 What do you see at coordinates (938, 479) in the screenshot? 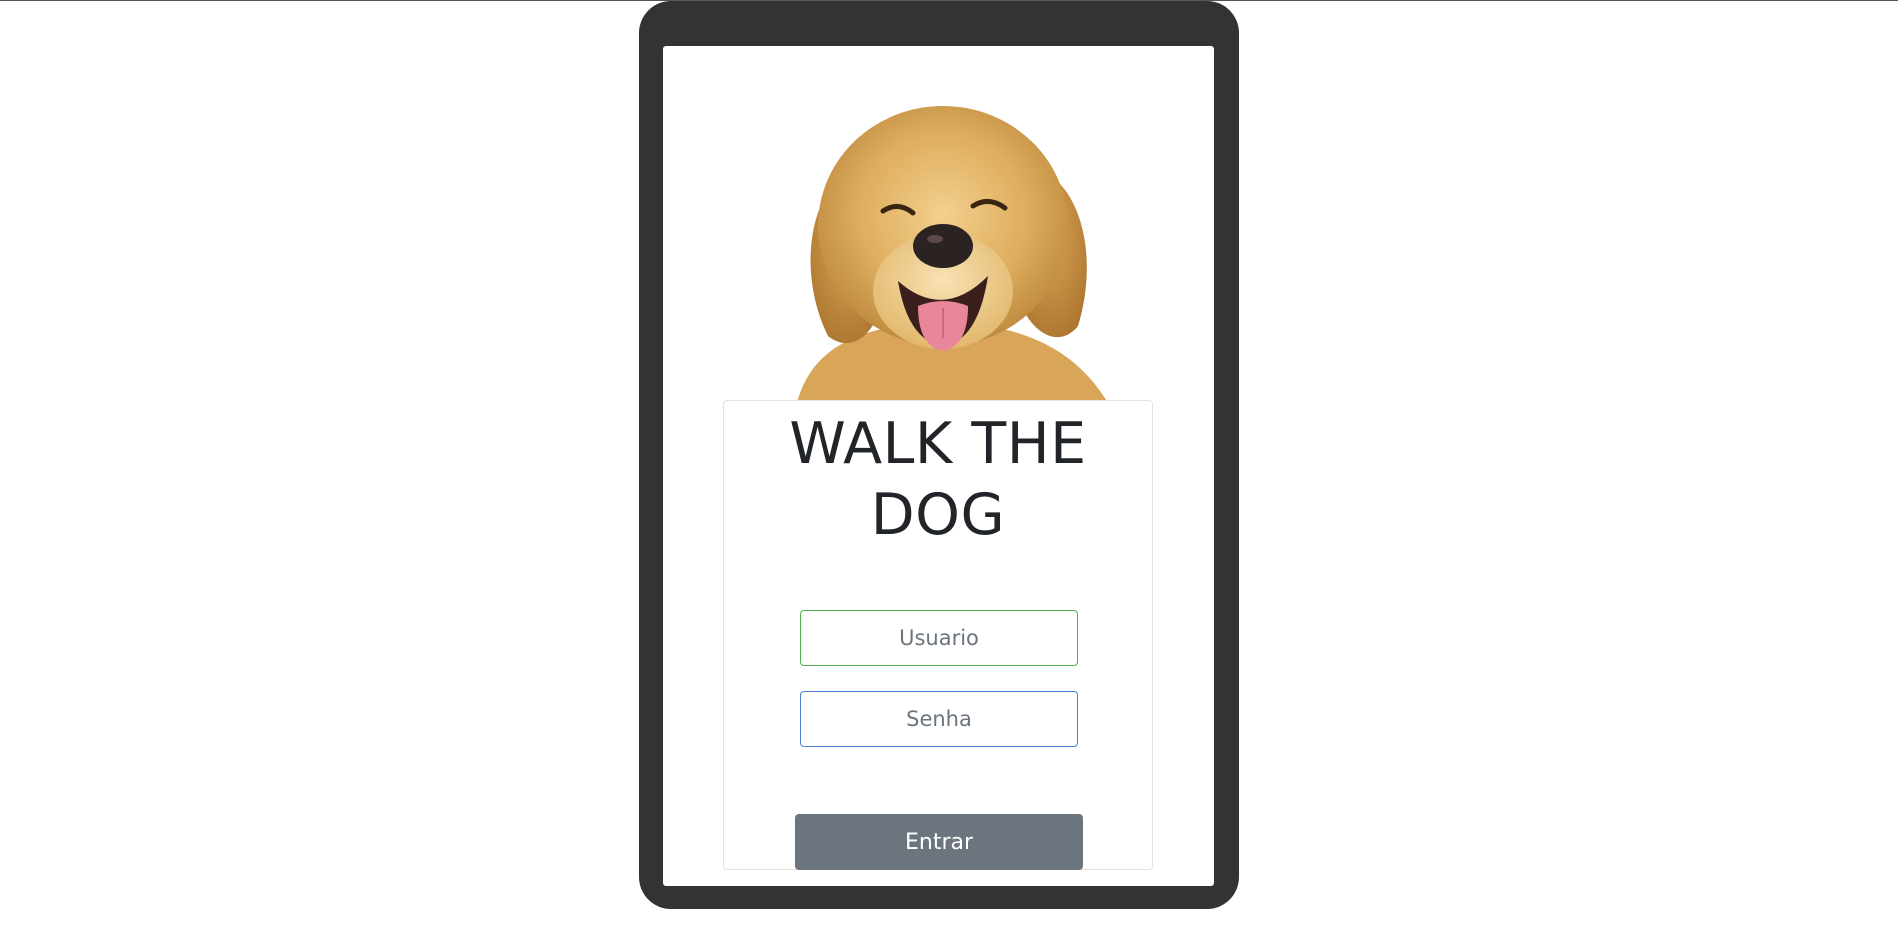
I see `app-title: WALK THE DOG` at bounding box center [938, 479].